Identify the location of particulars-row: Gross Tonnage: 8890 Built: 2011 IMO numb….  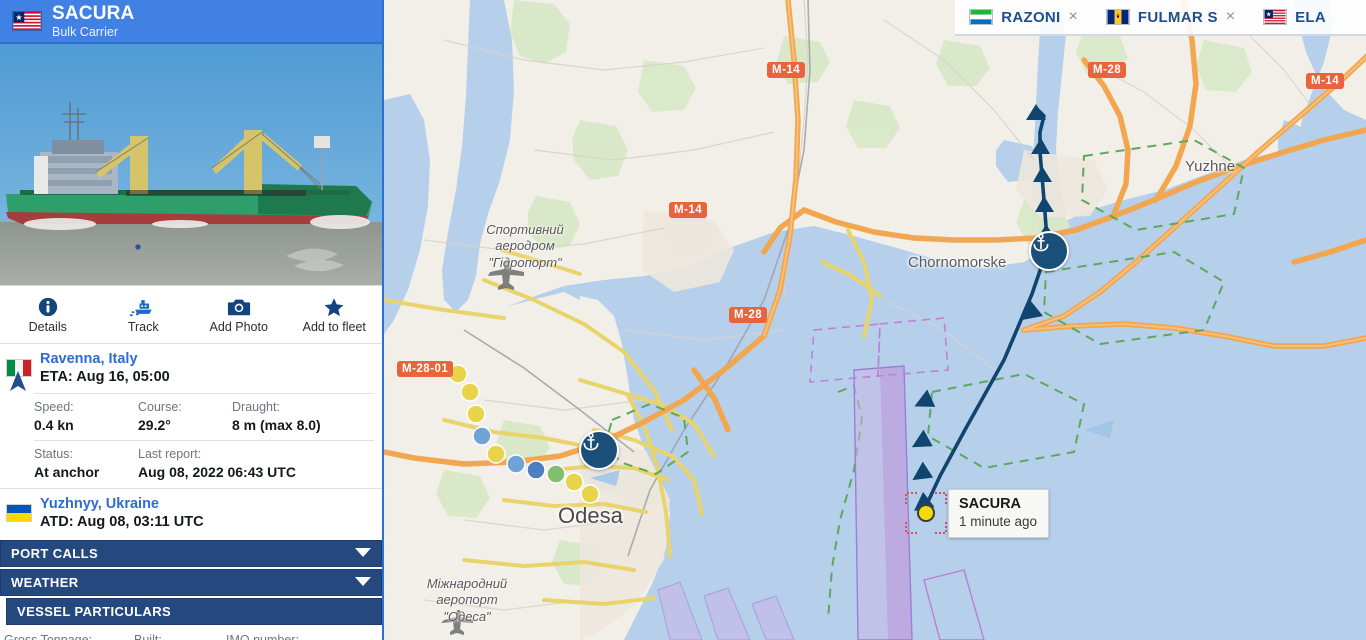
(191, 634).